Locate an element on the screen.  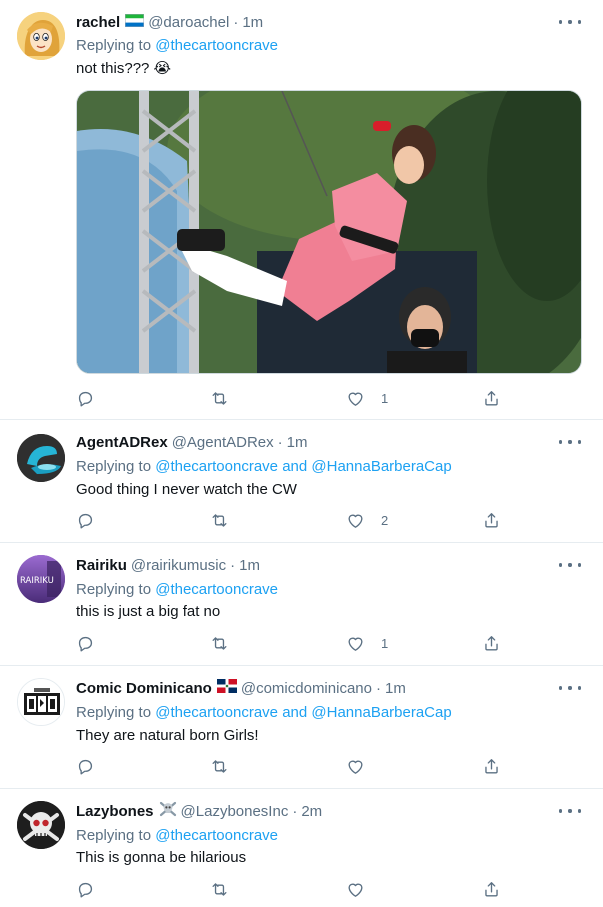
tweet-header: Comic Dominicano @comicdominicano · 1m is located at coordinates (241, 688).